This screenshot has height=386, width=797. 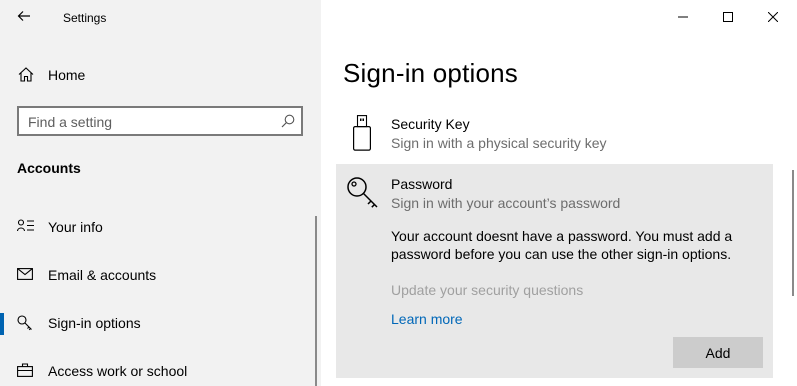 I want to click on back-arrow-icon, so click(x=24, y=18).